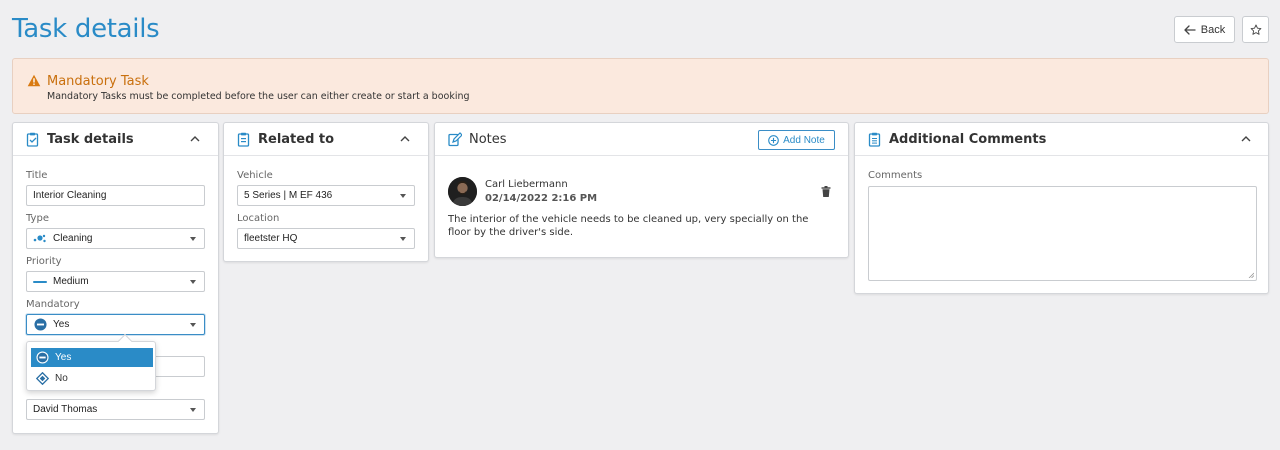 Image resolution: width=1280 pixels, height=450 pixels. I want to click on star-icon, so click(1255, 29).